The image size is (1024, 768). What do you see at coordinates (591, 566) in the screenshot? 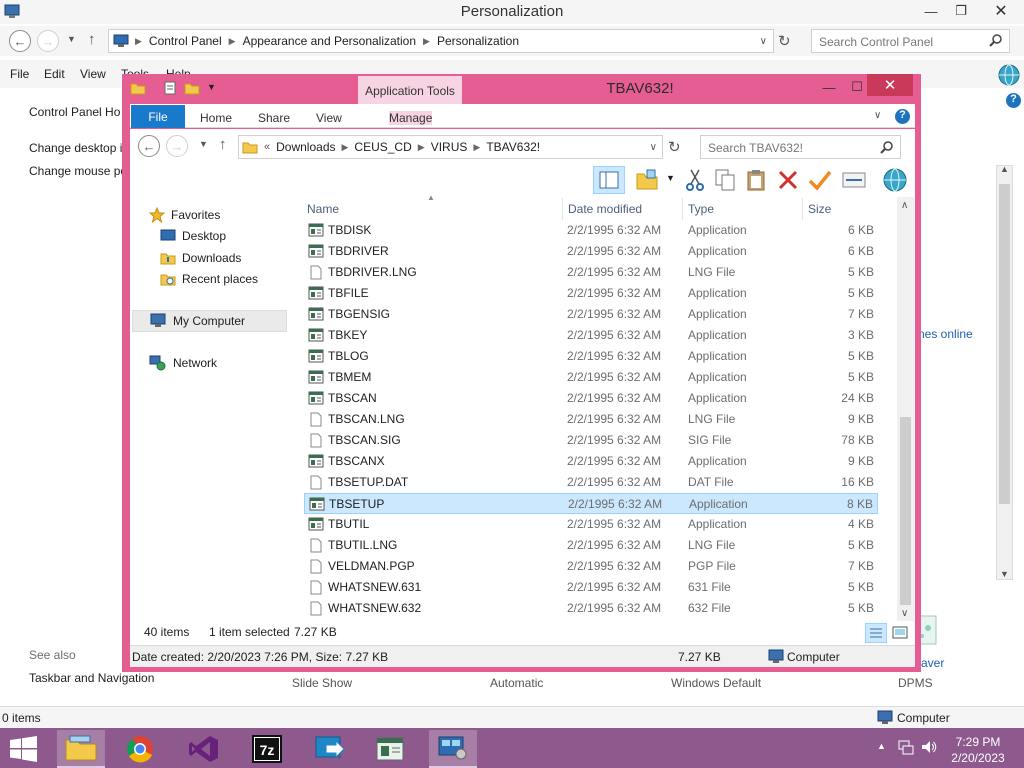
I see `file-row: VELDMAN.PGP 2/2/1995 6:32 AM PGP File 7 KB` at bounding box center [591, 566].